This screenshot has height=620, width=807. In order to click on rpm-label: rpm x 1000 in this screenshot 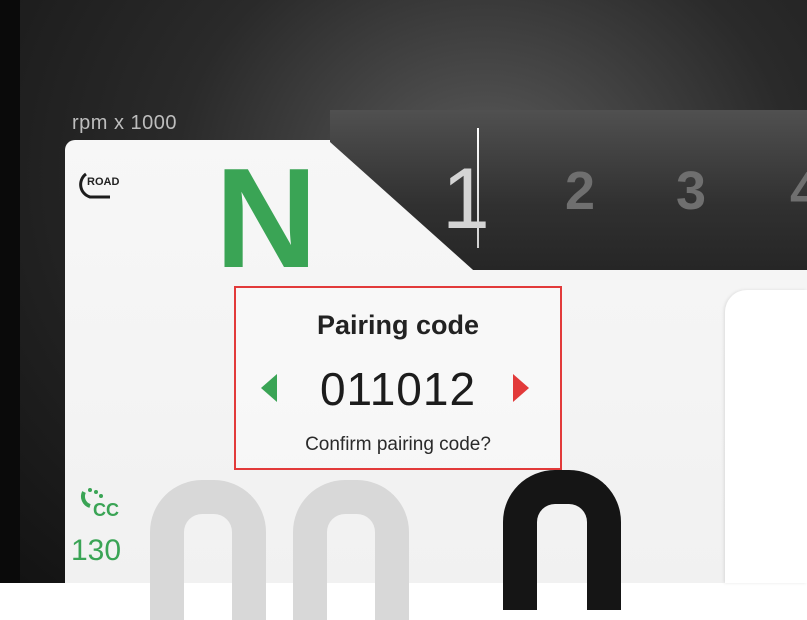, I will do `click(125, 123)`.